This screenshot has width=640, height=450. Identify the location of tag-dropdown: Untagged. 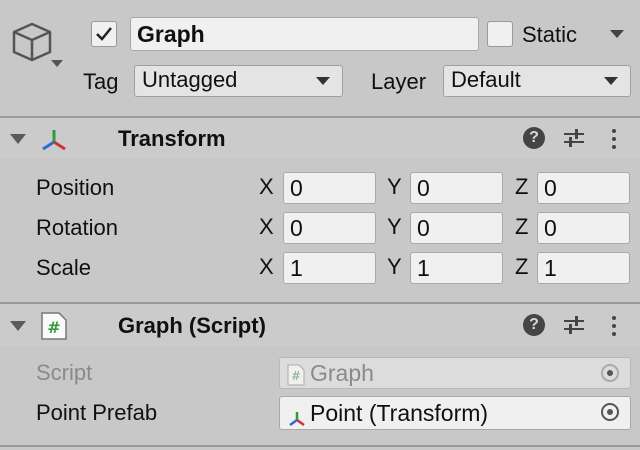
(238, 81).